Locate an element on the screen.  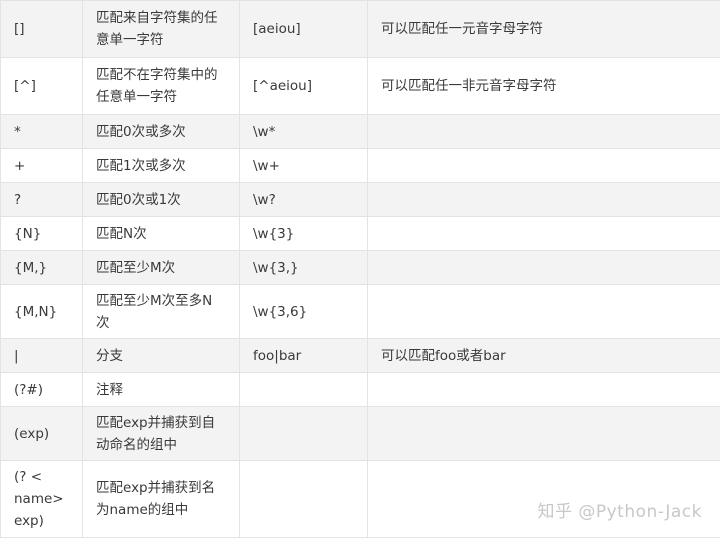
syntax-text: * is located at coordinates (17, 131).